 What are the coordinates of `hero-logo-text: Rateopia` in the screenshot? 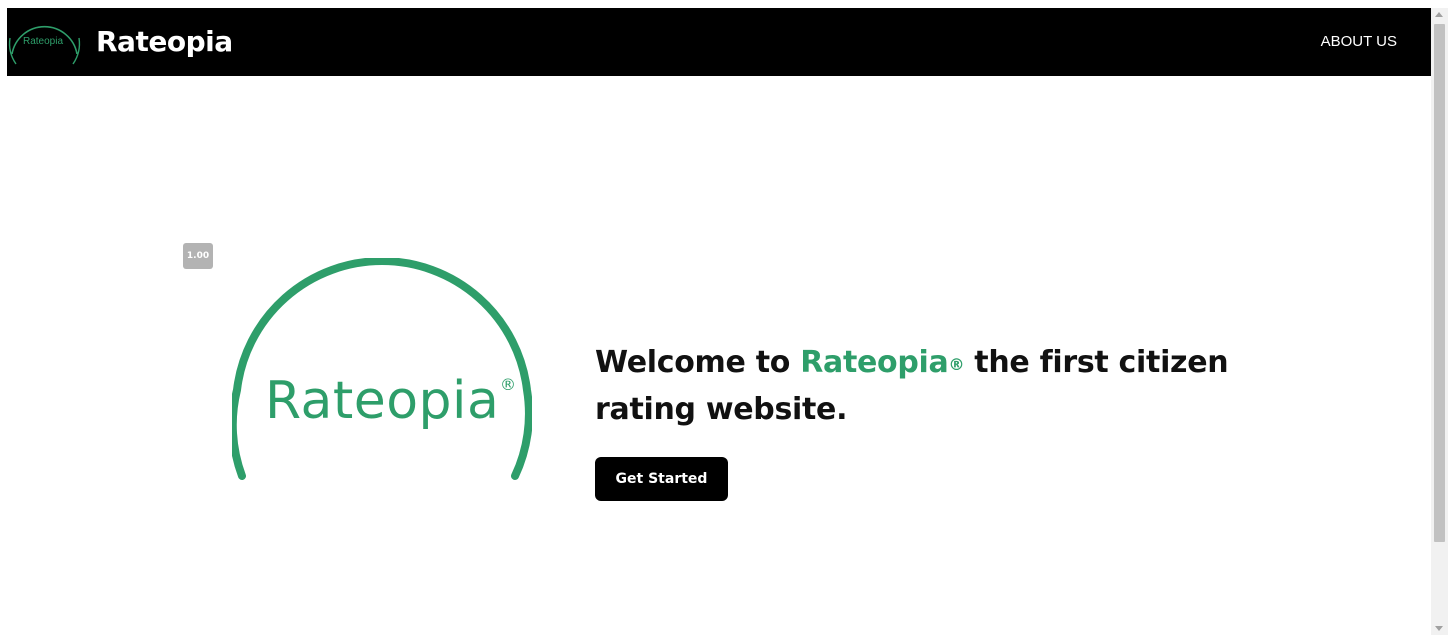 It's located at (382, 401).